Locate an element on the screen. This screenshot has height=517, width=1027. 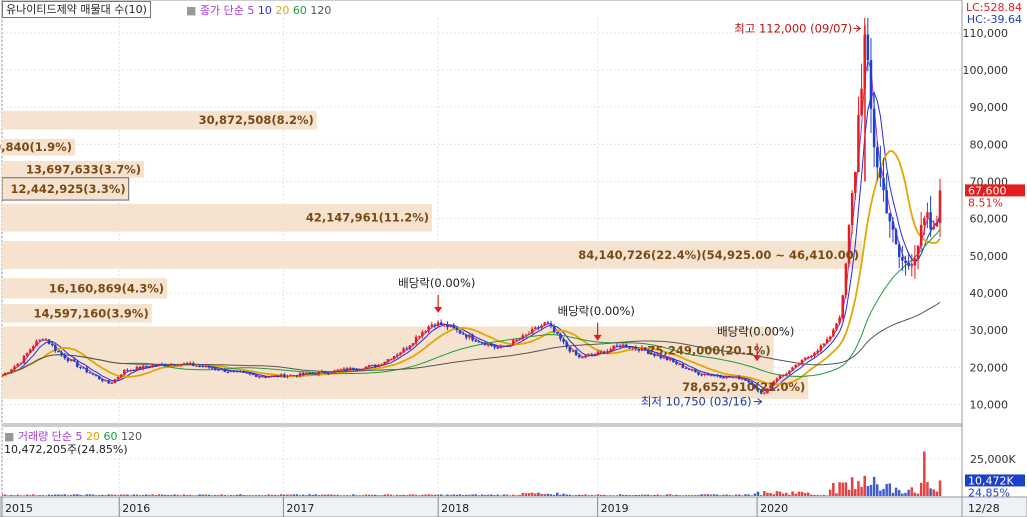
price-ma-legend: ■ 종가 단순 5 10 20 60 120 is located at coordinates (258, 10).